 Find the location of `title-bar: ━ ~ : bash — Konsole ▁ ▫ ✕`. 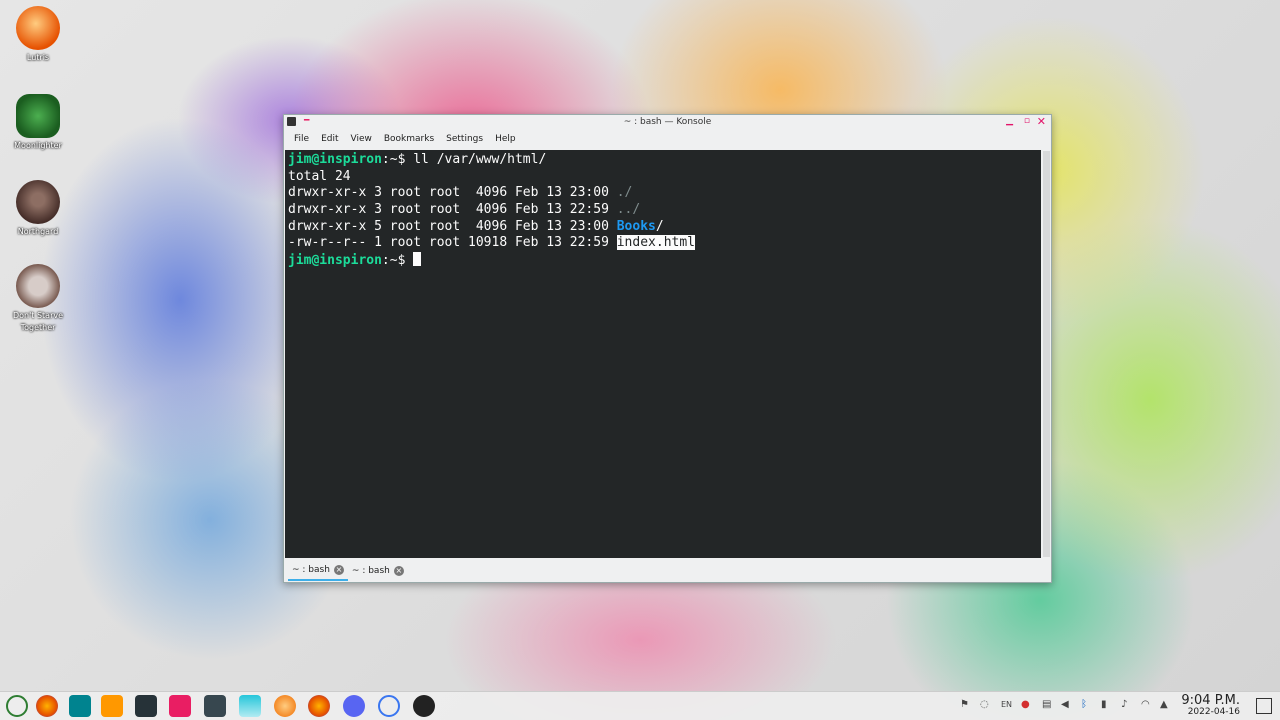

title-bar: ━ ~ : bash — Konsole ▁ ▫ ✕ is located at coordinates (667, 122).